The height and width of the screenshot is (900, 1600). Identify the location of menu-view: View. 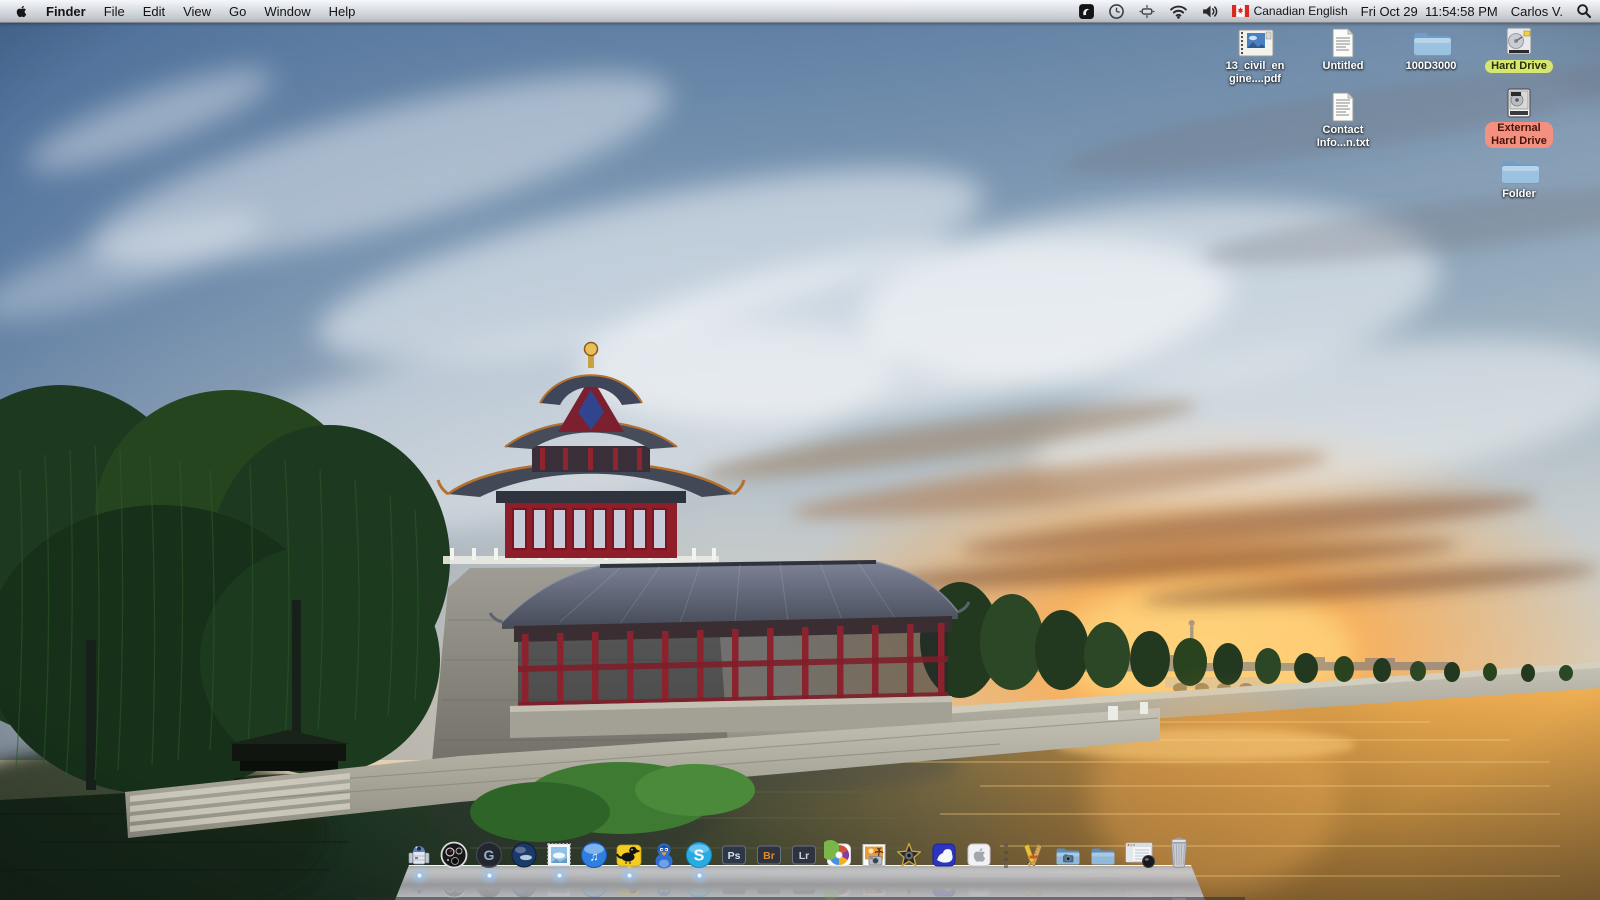
(197, 11).